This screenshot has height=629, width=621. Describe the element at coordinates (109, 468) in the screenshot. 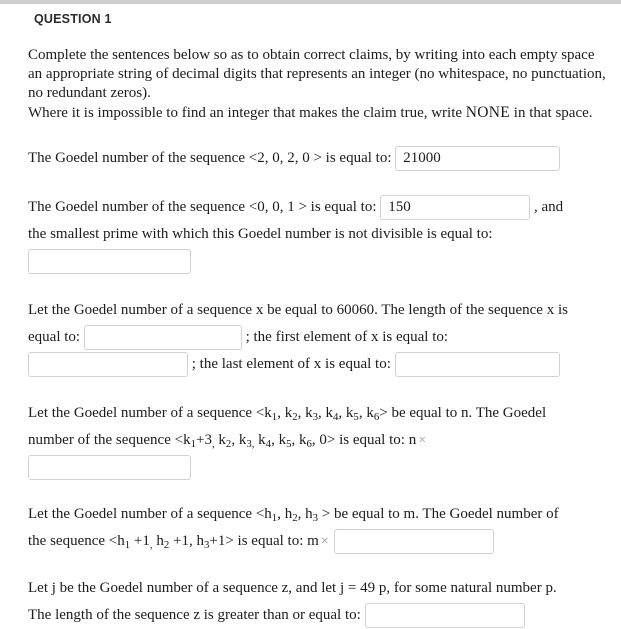

I see `answer-input-goedel-k-shift` at that location.